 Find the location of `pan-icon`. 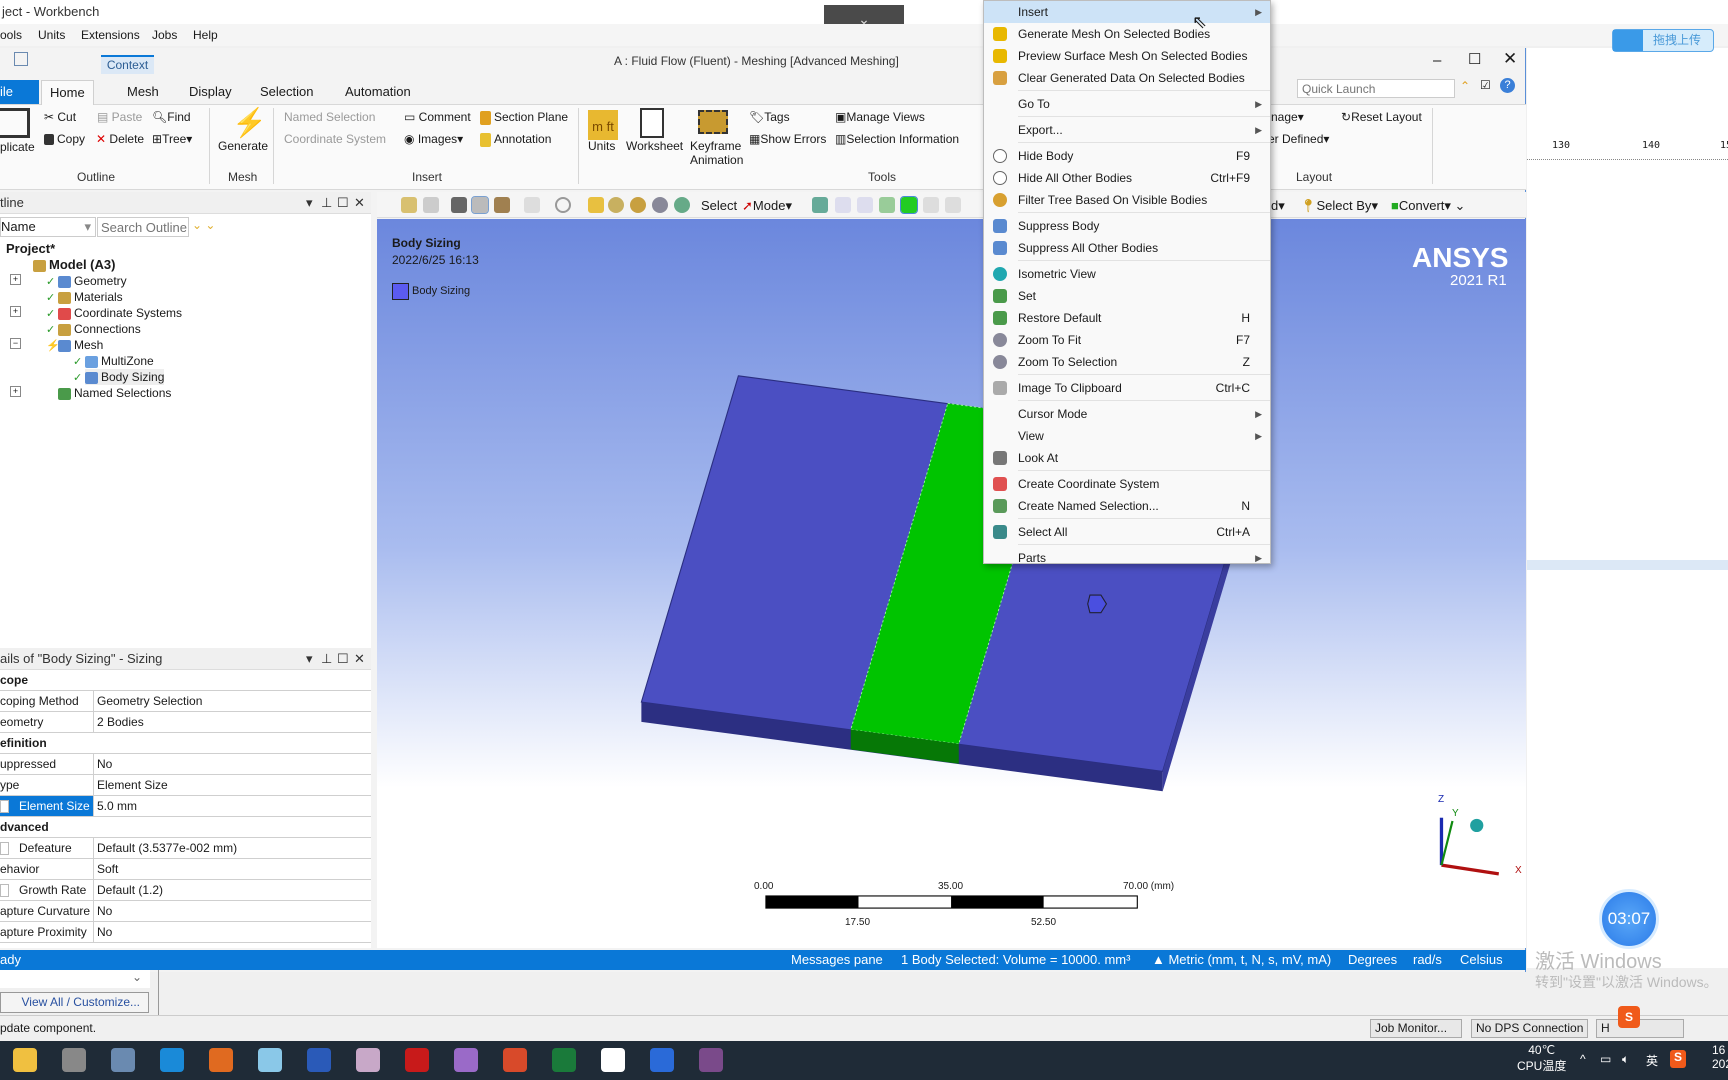

pan-icon is located at coordinates (596, 205).